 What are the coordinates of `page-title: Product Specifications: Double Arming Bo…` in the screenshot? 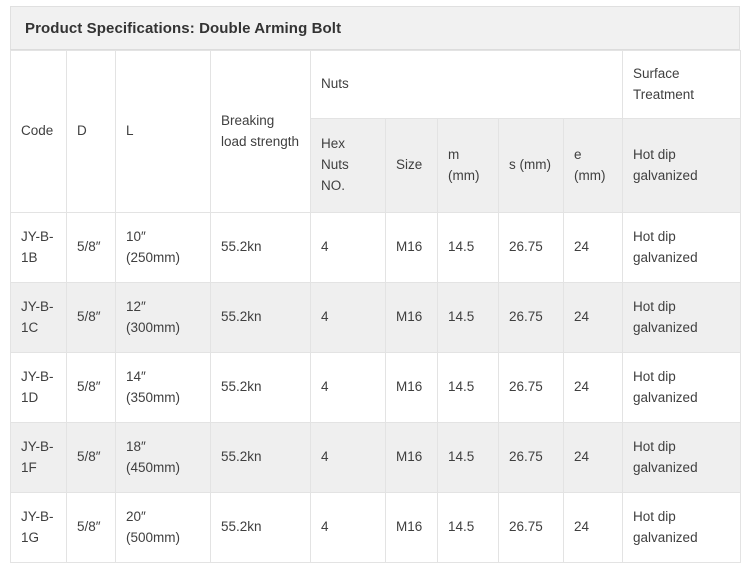 It's located at (375, 28).